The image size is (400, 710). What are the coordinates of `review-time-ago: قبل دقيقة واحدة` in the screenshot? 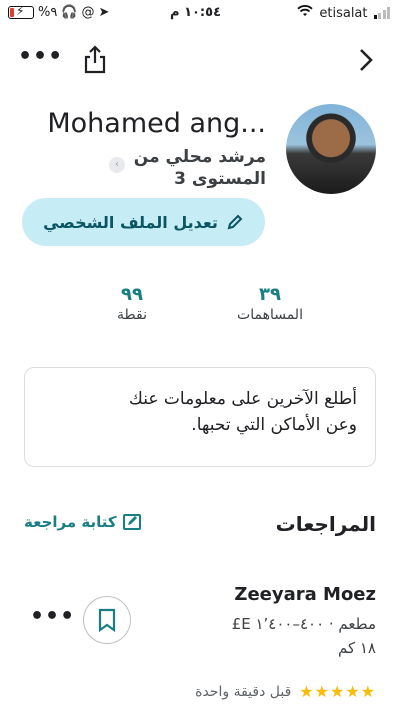 It's located at (243, 691).